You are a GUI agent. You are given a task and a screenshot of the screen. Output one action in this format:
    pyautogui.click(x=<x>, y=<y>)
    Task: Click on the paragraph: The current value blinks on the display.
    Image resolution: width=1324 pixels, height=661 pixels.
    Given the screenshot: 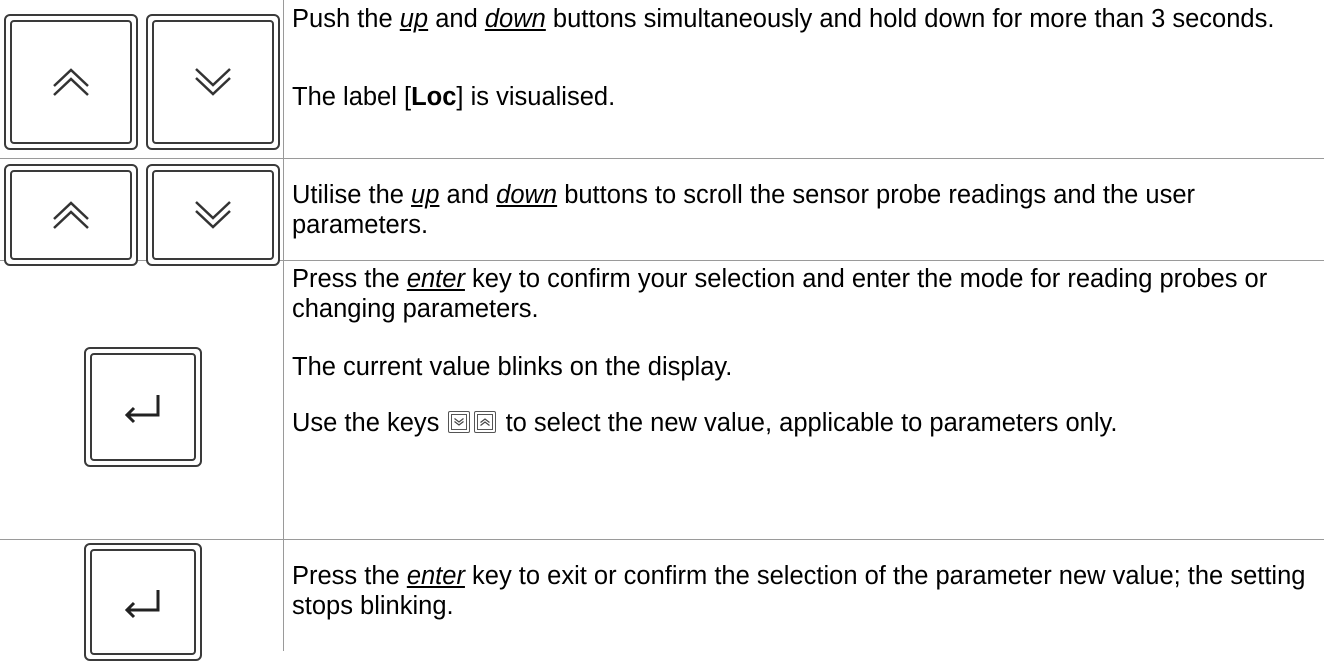 What is the action you would take?
    pyautogui.click(x=512, y=367)
    